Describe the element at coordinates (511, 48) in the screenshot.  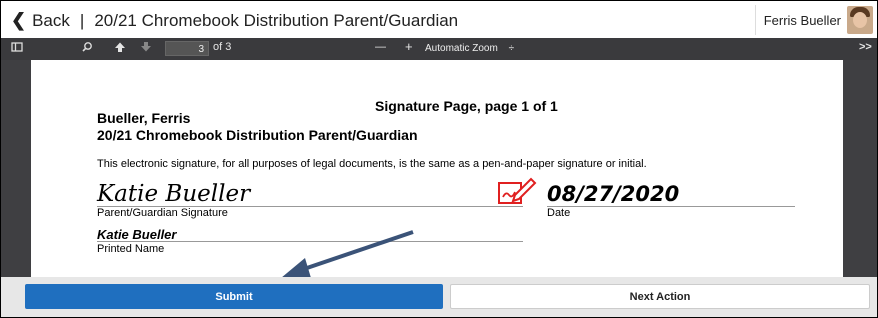
I see `zoom-caret-icon: ÷` at that location.